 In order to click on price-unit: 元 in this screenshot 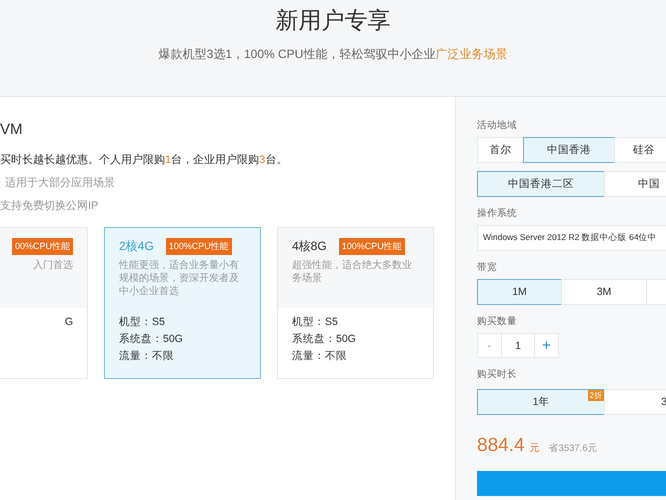, I will do `click(535, 448)`.